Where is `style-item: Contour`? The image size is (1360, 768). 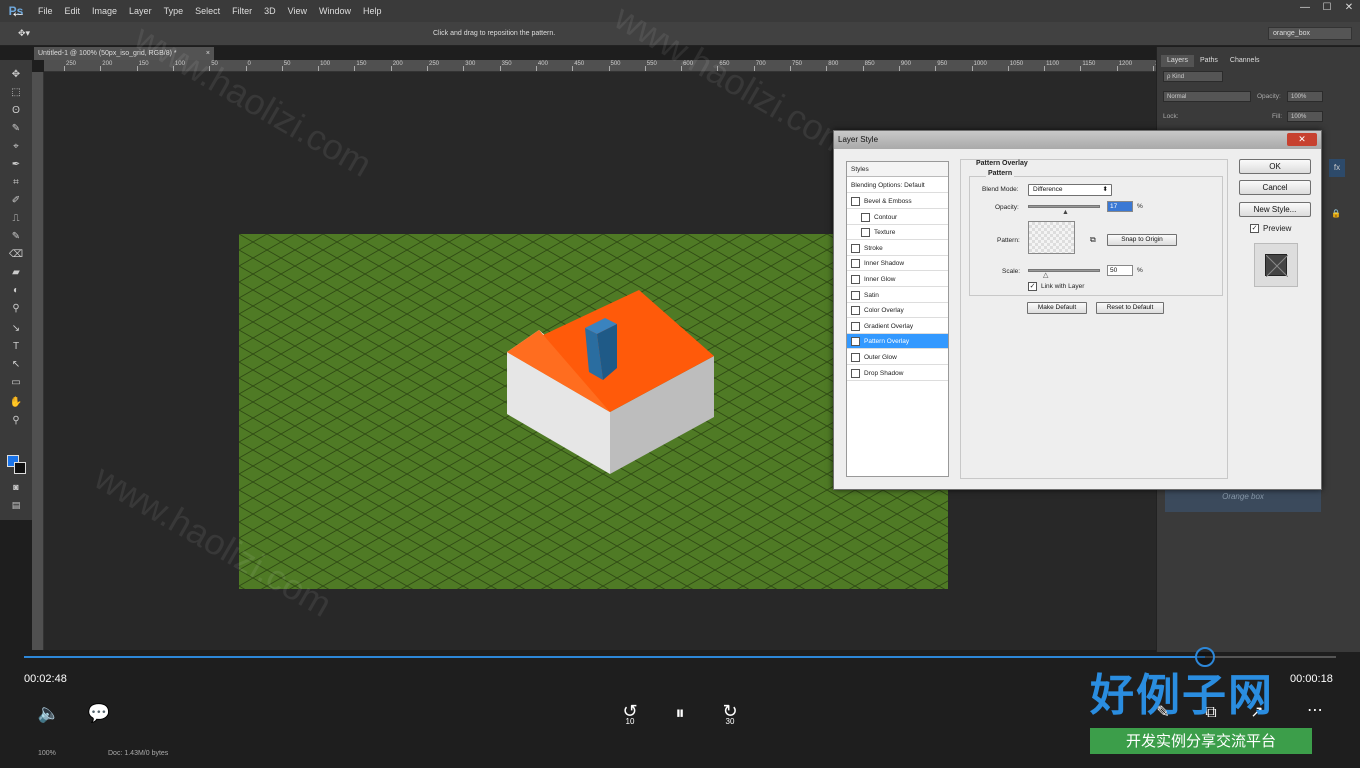 style-item: Contour is located at coordinates (897, 217).